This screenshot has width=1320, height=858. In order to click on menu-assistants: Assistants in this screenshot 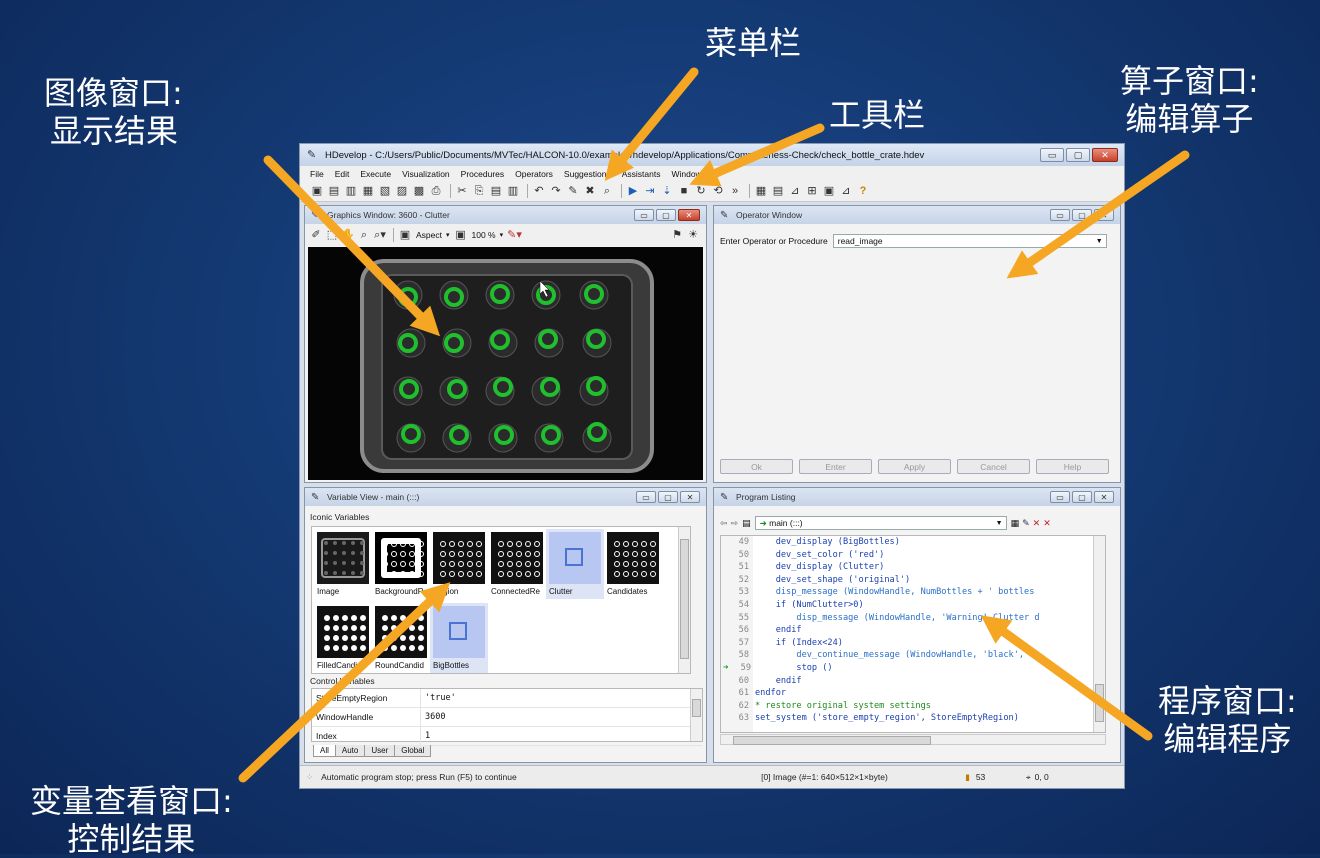, I will do `click(641, 174)`.